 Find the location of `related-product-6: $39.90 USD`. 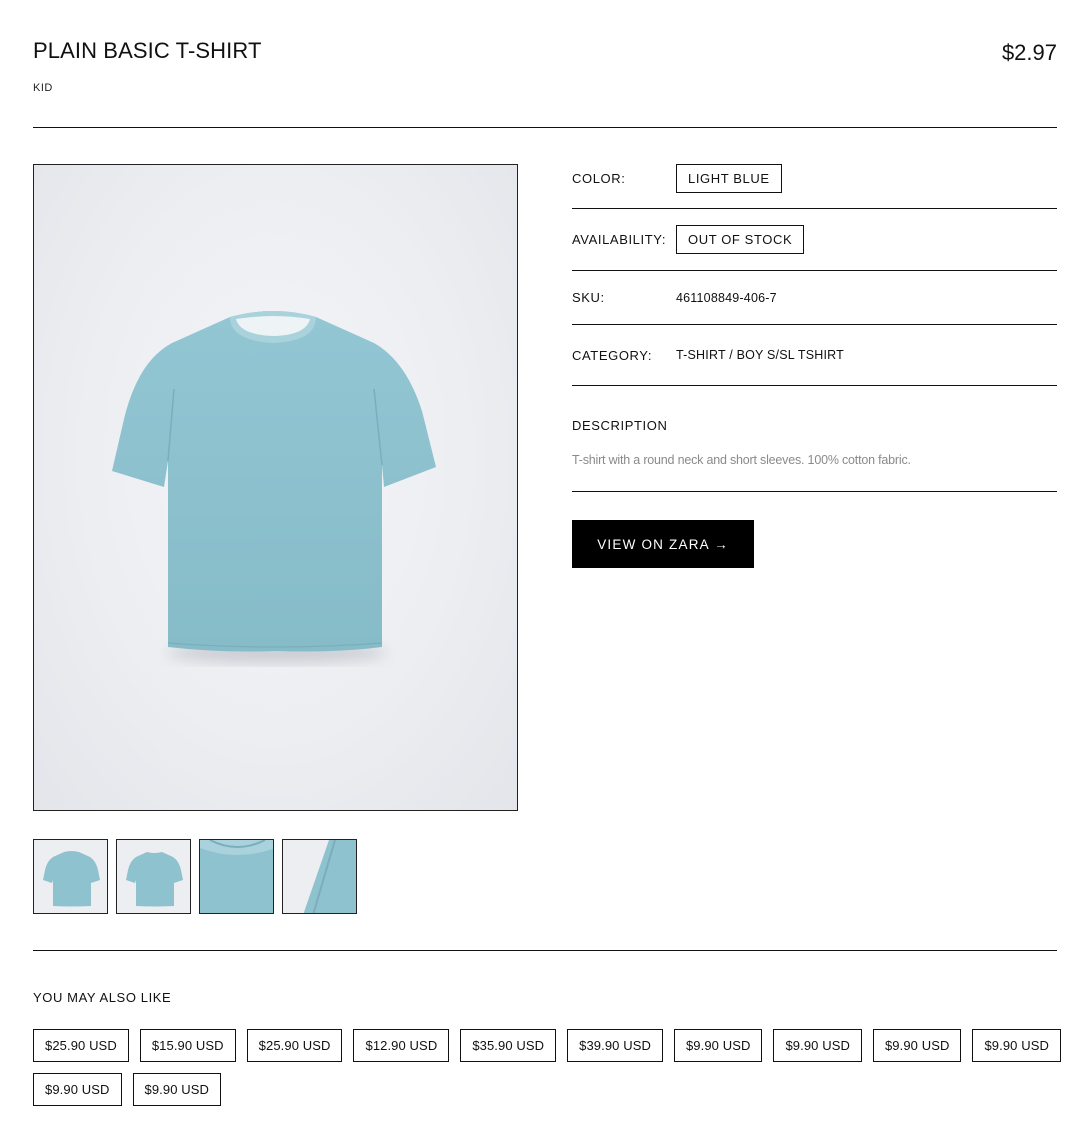

related-product-6: $39.90 USD is located at coordinates (615, 1045).